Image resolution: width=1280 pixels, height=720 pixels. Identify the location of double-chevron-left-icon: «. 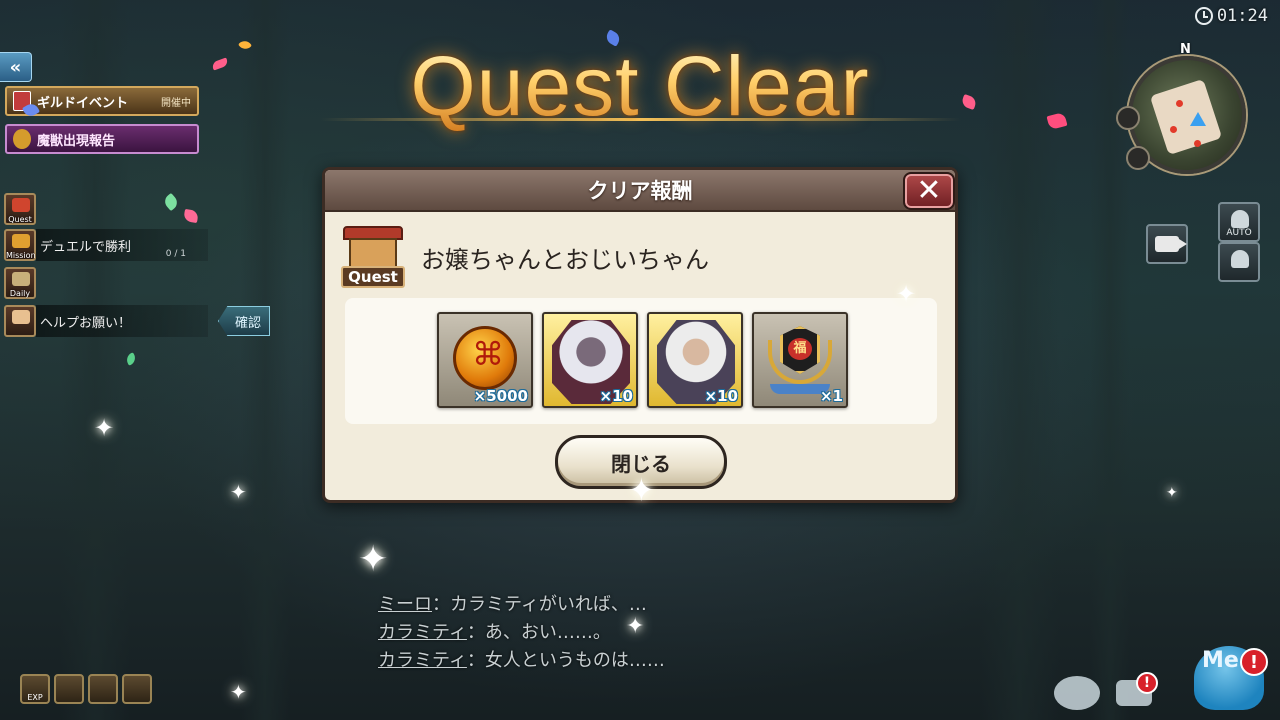
(15, 67).